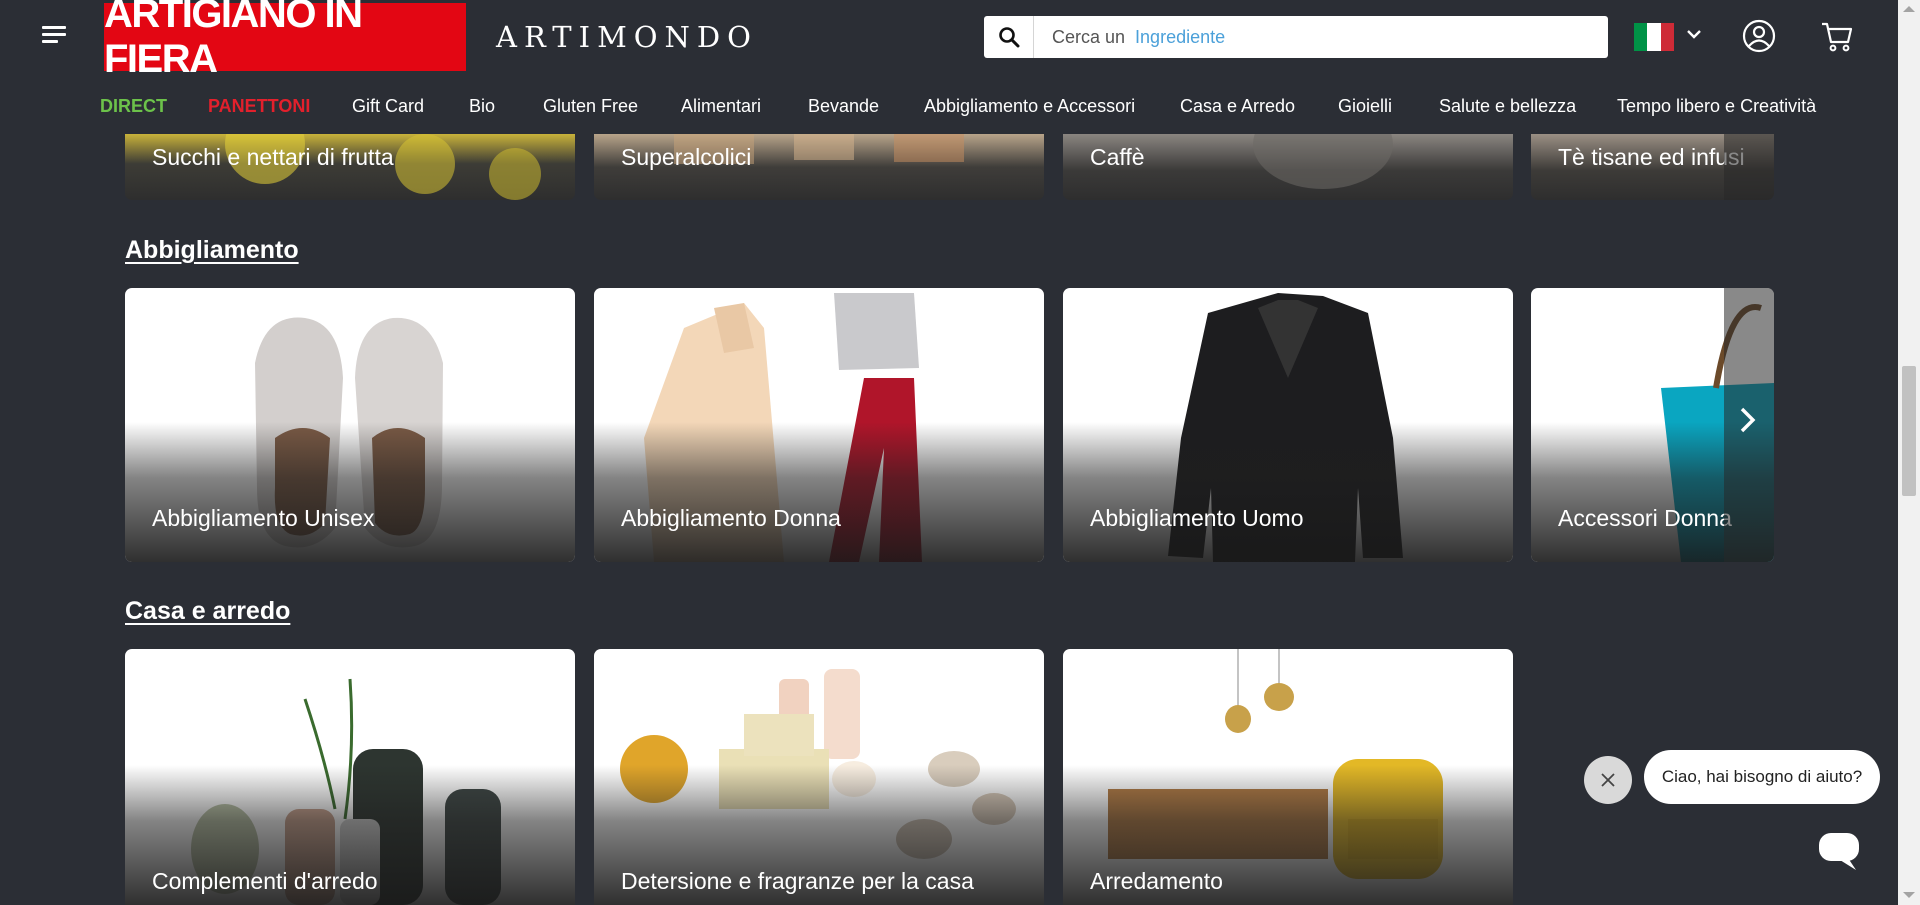  I want to click on card-label: Abbigliamento Uomo, so click(1197, 518).